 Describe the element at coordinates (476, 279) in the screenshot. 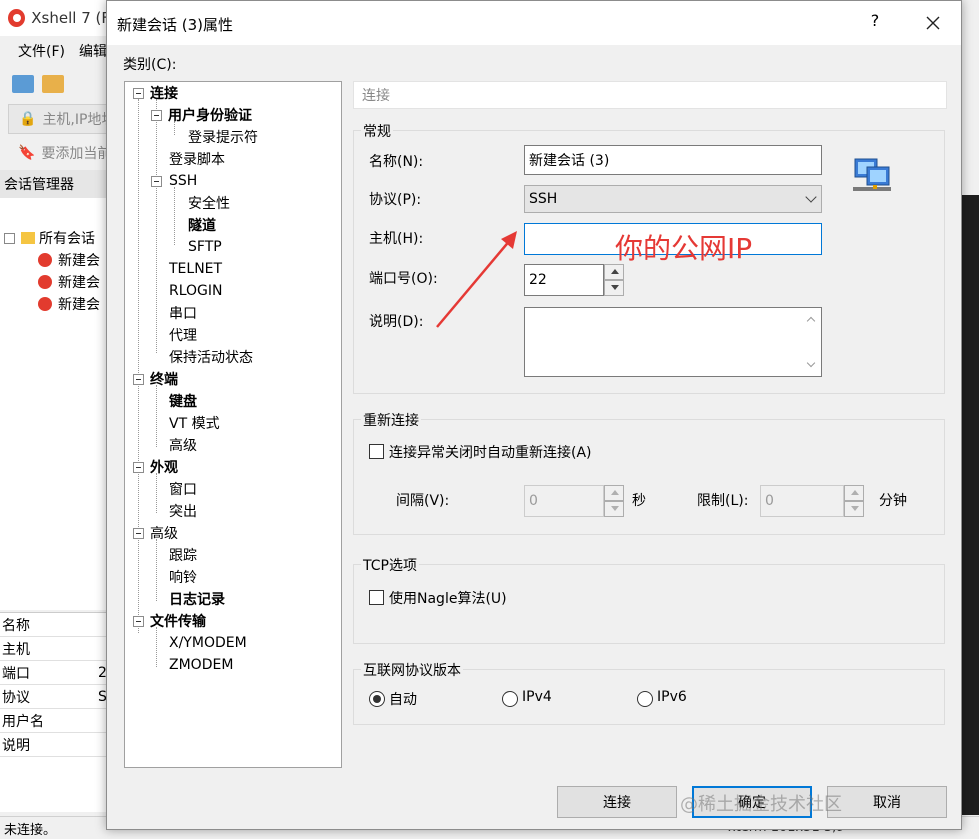

I see `annotation-arrow-icon` at that location.